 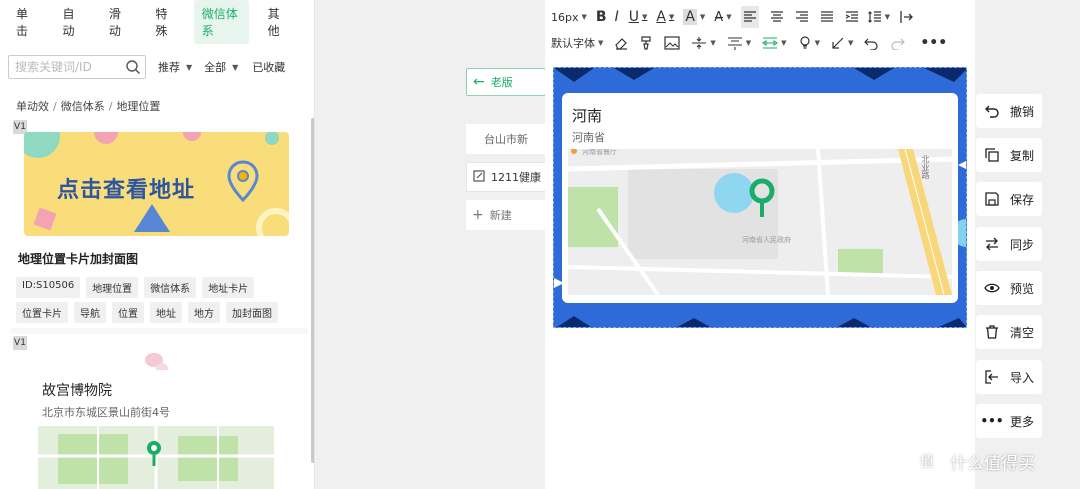 I want to click on align-center-icon, so click(x=777, y=17).